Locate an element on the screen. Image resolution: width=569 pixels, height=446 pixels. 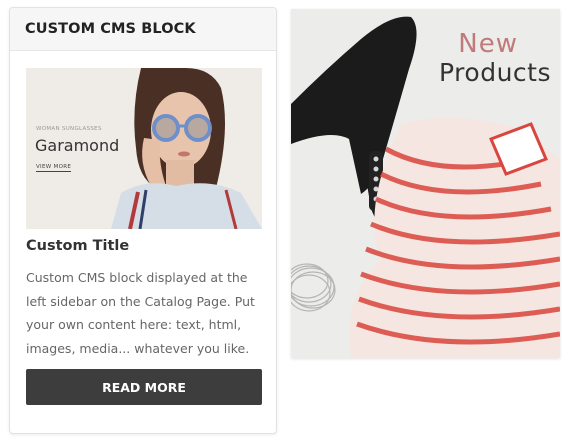
banner-small-label: WOMAN SUNGLASSES is located at coordinates (69, 129).